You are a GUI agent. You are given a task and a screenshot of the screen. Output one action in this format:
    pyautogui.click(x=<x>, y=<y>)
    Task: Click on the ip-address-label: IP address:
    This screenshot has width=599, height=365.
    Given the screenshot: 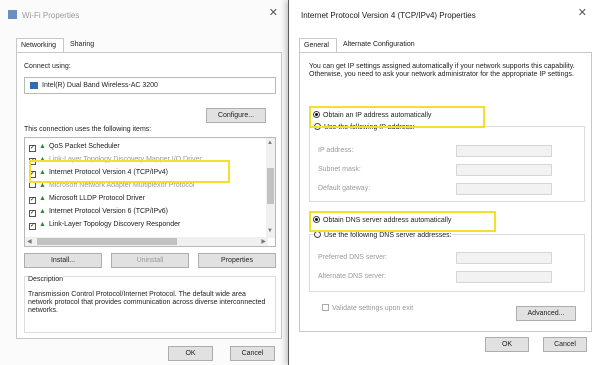 What is the action you would take?
    pyautogui.click(x=336, y=150)
    